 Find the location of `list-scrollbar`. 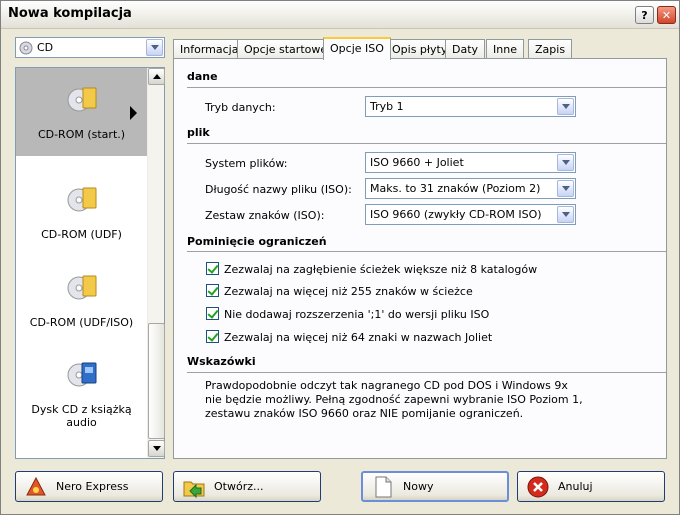

list-scrollbar is located at coordinates (156, 263).